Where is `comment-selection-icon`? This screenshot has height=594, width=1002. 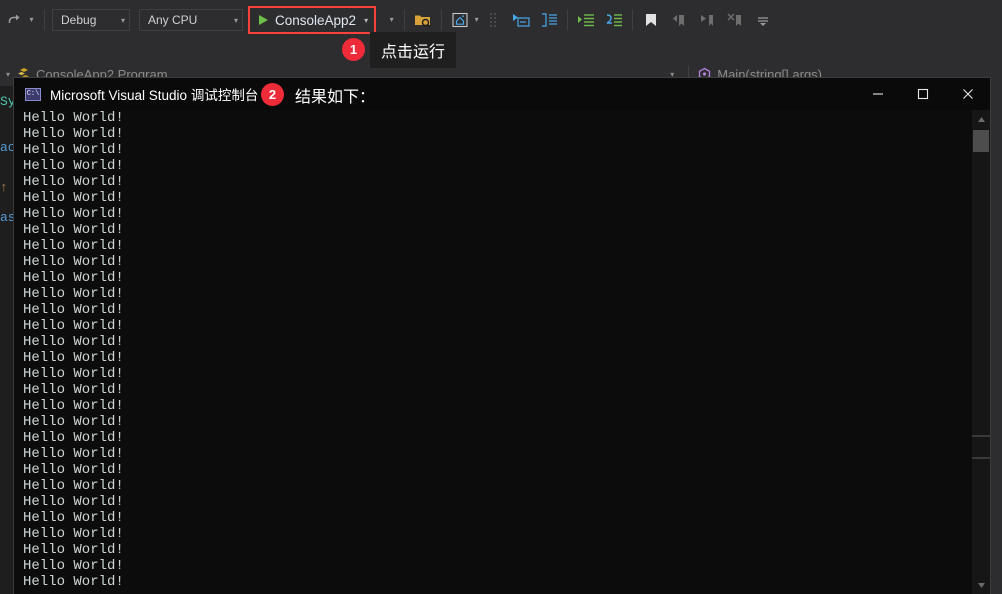
comment-selection-icon is located at coordinates (521, 20).